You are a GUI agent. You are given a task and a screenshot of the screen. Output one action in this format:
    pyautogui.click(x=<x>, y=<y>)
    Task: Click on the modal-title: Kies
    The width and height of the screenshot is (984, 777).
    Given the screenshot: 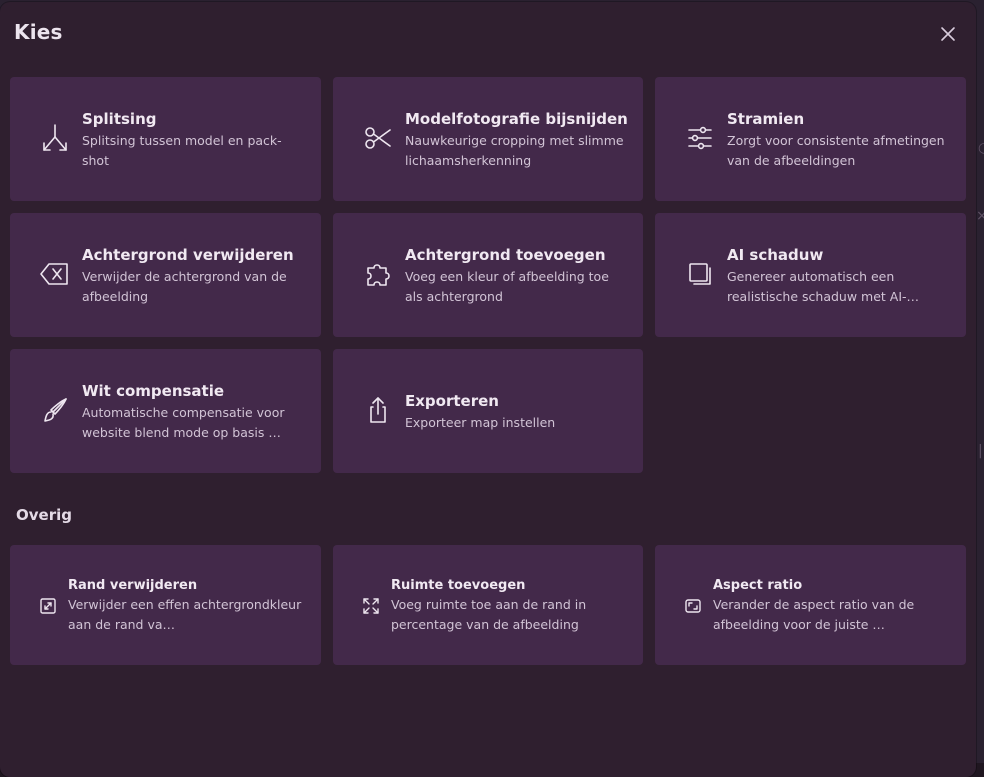 What is the action you would take?
    pyautogui.click(x=38, y=32)
    